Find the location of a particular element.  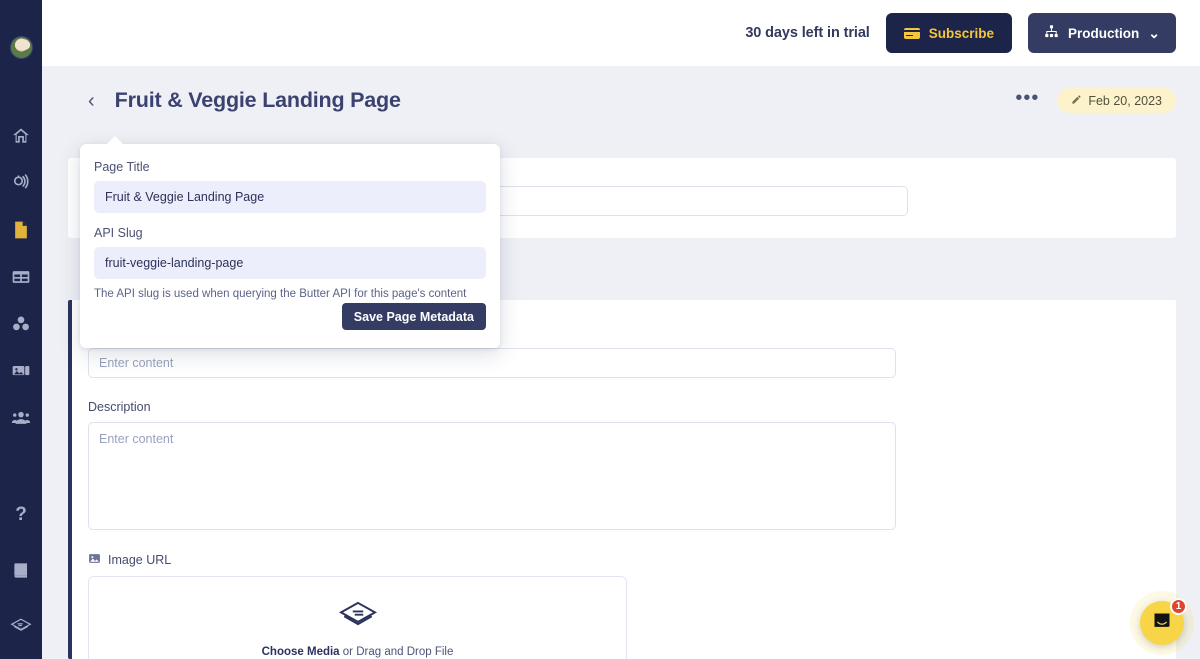

trial-status-text: 30 days left in trial is located at coordinates (807, 33).